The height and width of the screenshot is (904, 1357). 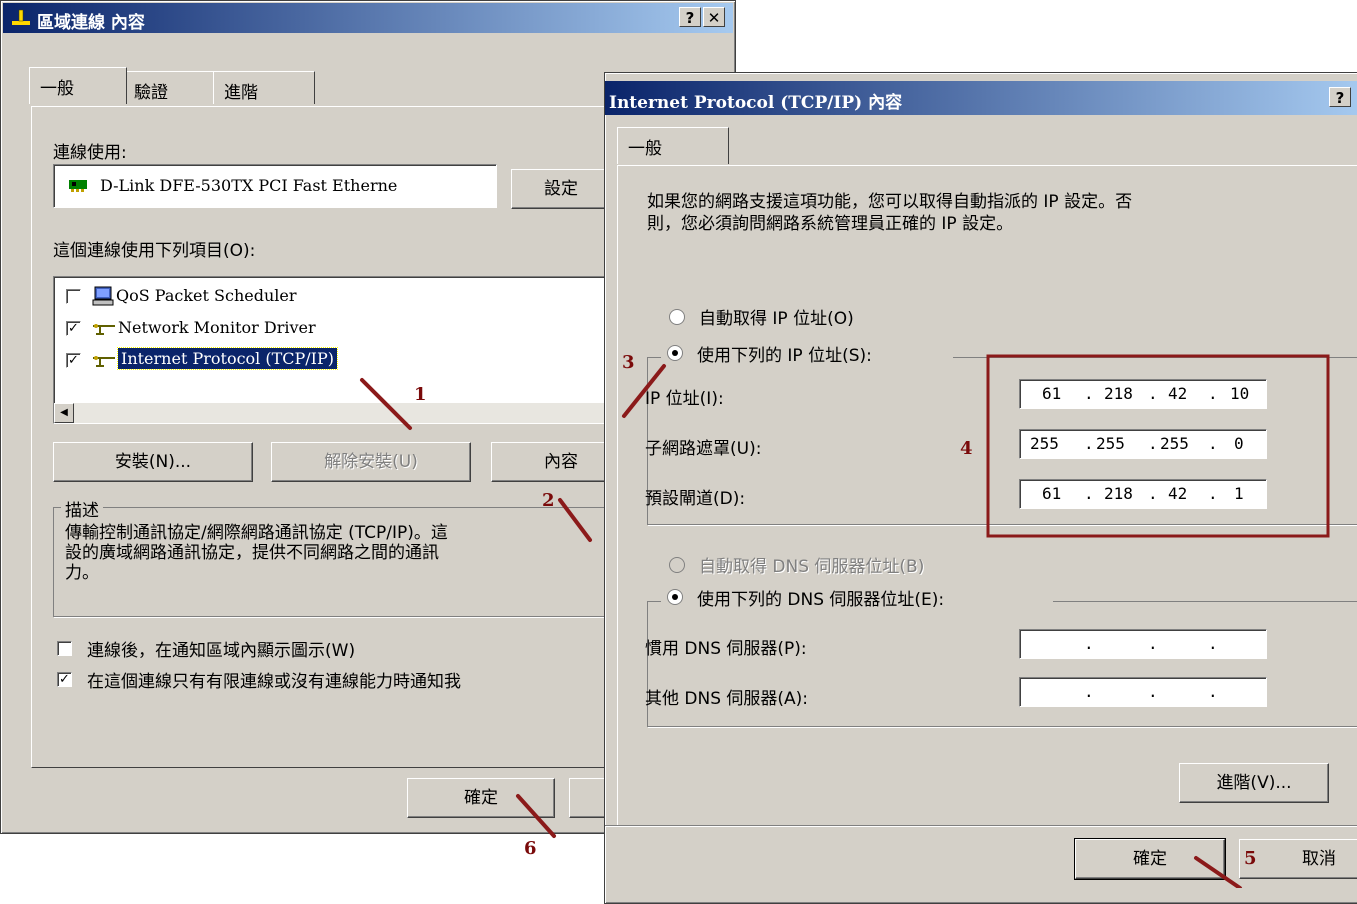 I want to click on gateway-octet-1: 61, so click(x=1052, y=493).